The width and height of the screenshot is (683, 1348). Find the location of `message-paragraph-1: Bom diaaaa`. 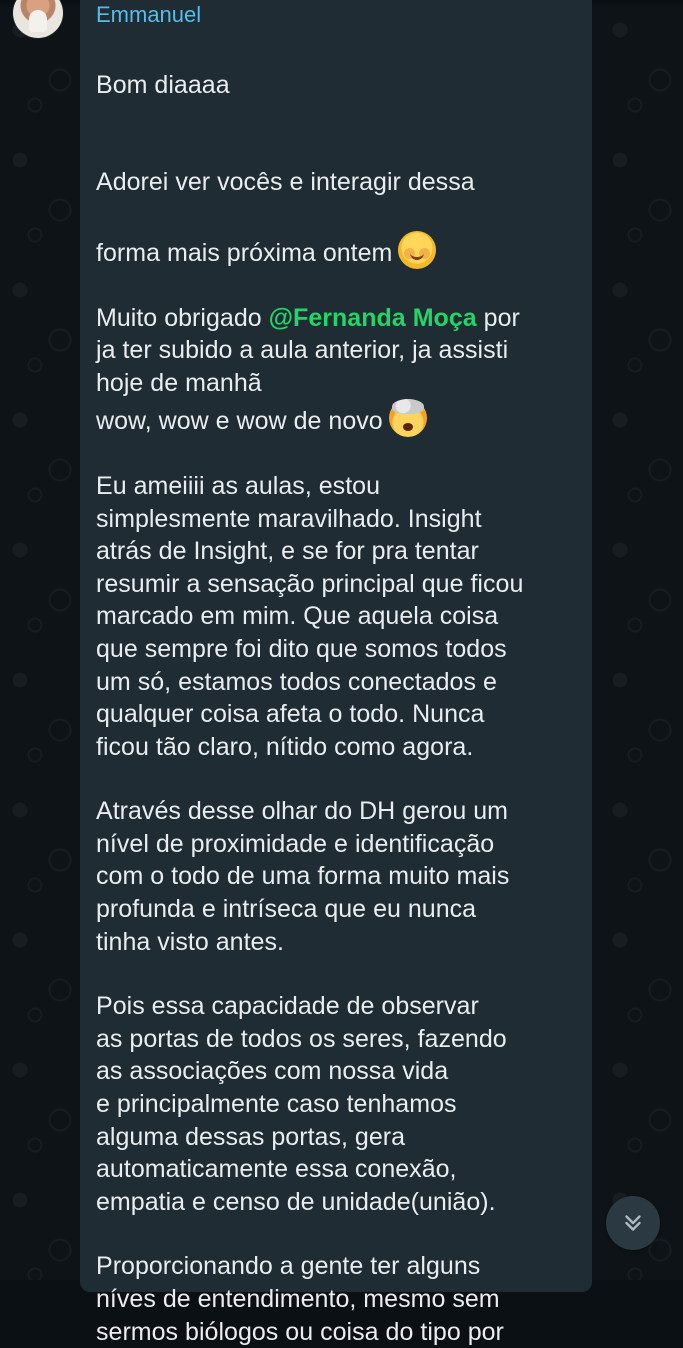

message-paragraph-1: Bom diaaaa is located at coordinates (336, 68).